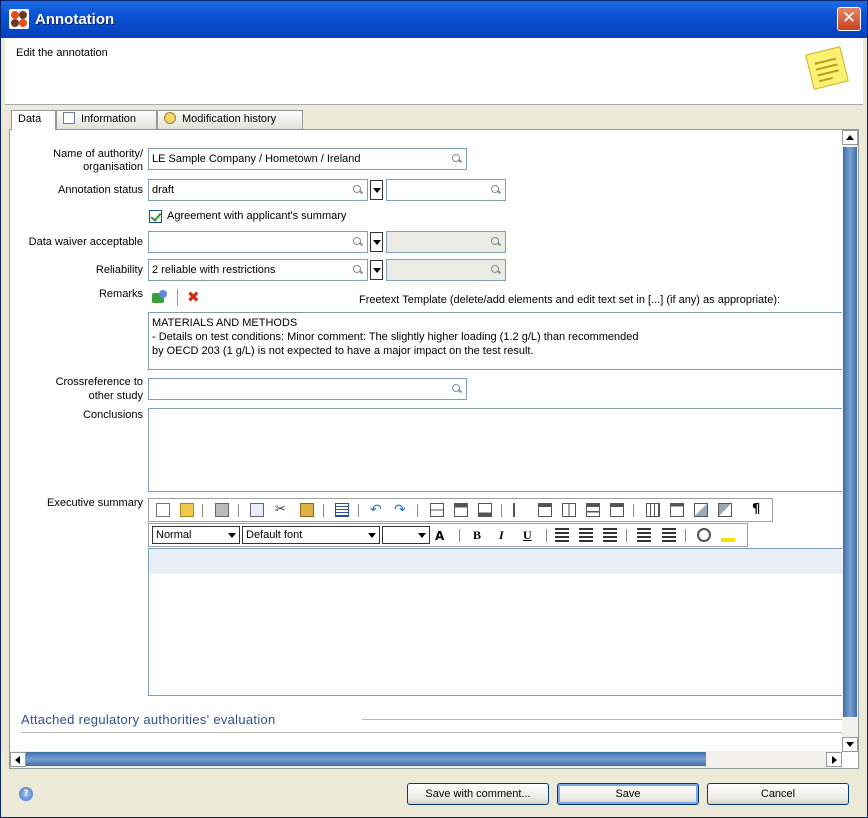  What do you see at coordinates (282, 510) in the screenshot?
I see `cut-icon: ✂` at bounding box center [282, 510].